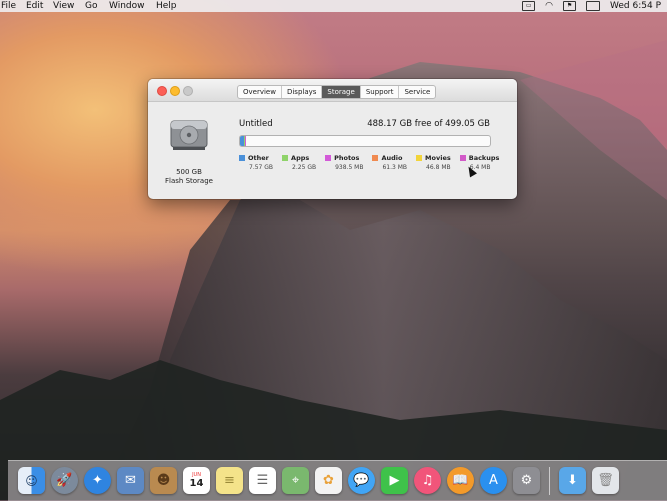  I want to click on audio-swatch, so click(375, 158).